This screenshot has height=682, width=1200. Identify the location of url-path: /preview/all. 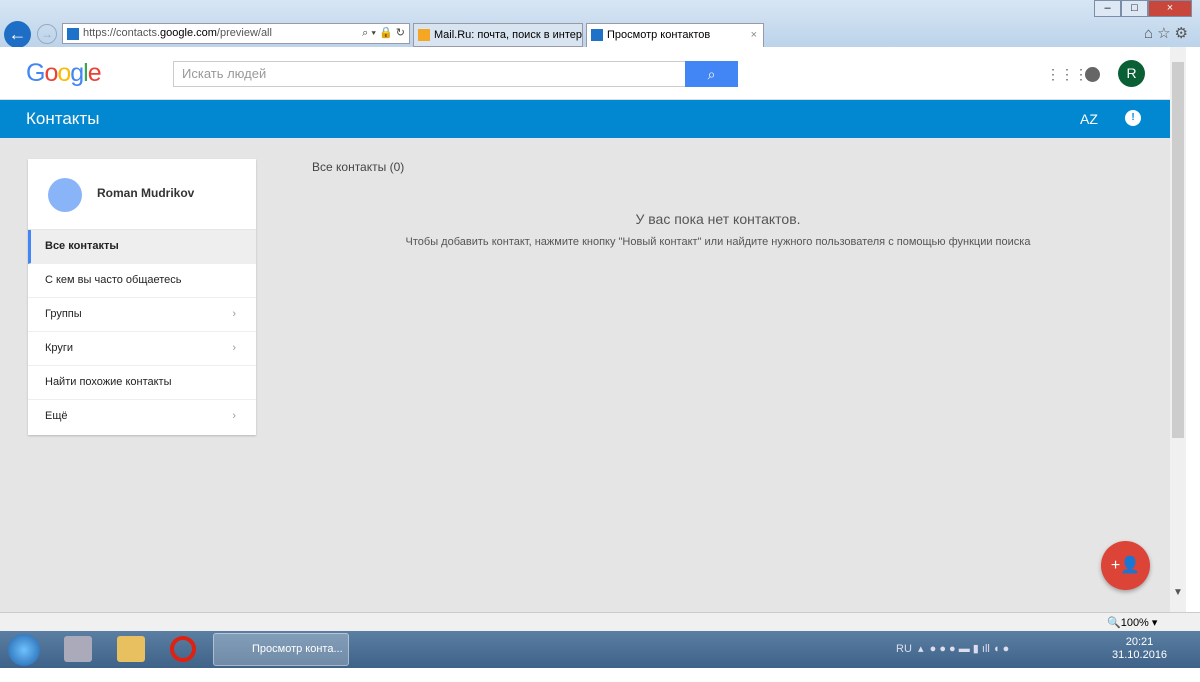
(244, 33).